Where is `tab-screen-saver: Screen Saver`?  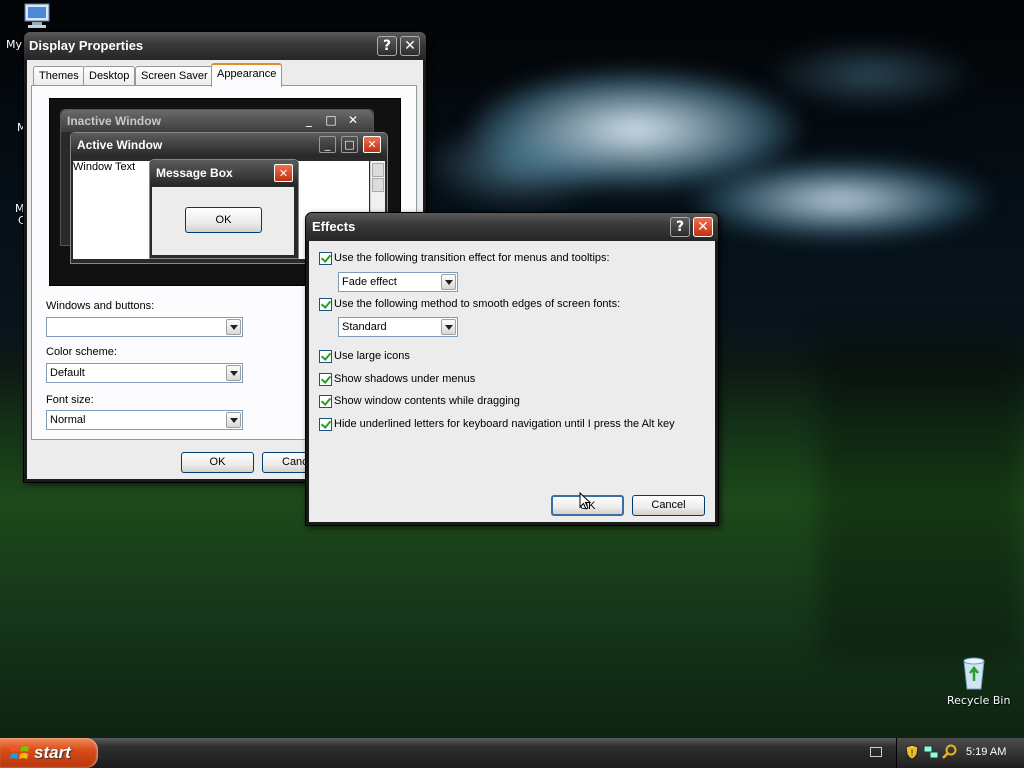 tab-screen-saver: Screen Saver is located at coordinates (174, 75).